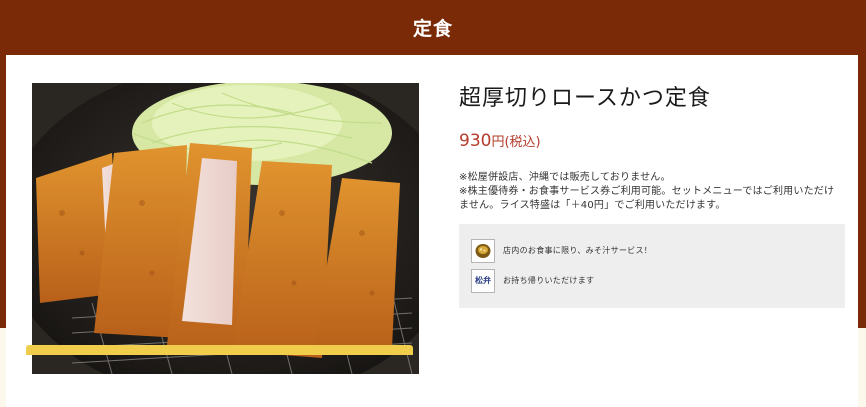 The width and height of the screenshot is (866, 407). Describe the element at coordinates (483, 250) in the screenshot. I see `miso-soup-icon` at that location.